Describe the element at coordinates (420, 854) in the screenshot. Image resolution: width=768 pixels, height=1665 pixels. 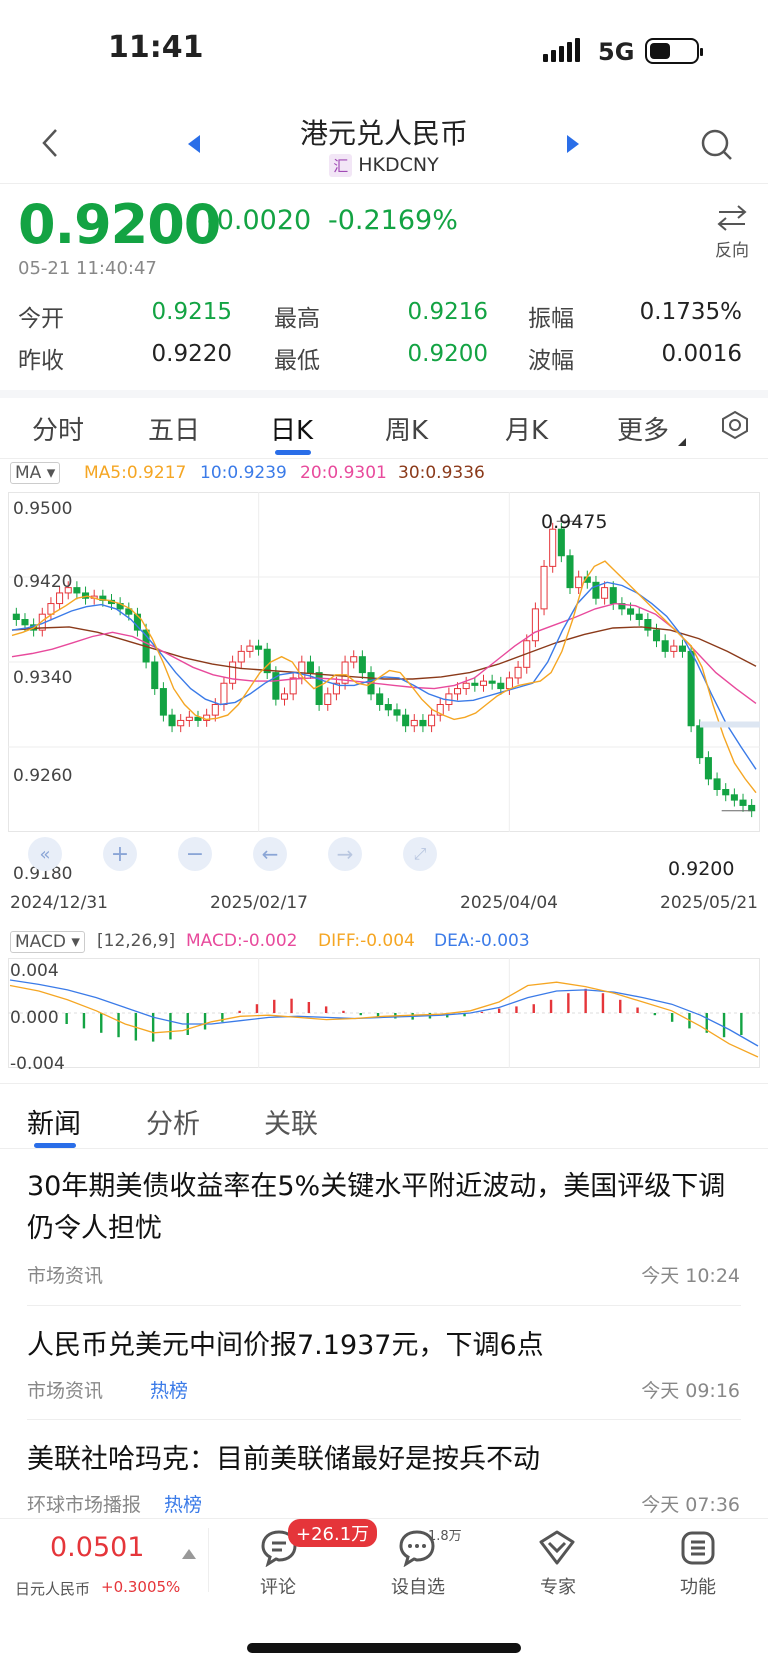
I see `reset-view-button: ⤢` at that location.